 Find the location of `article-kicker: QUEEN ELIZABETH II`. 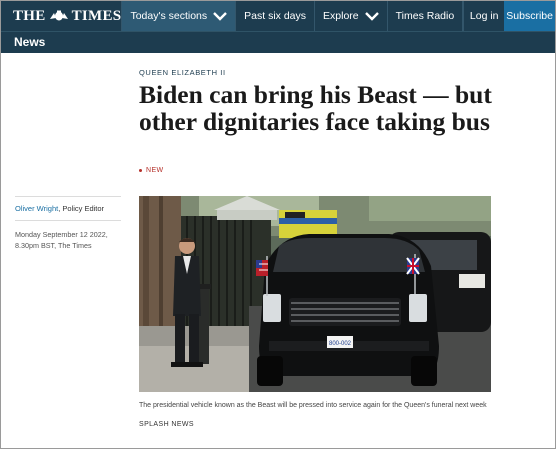

article-kicker: QUEEN ELIZABETH II is located at coordinates (182, 72).